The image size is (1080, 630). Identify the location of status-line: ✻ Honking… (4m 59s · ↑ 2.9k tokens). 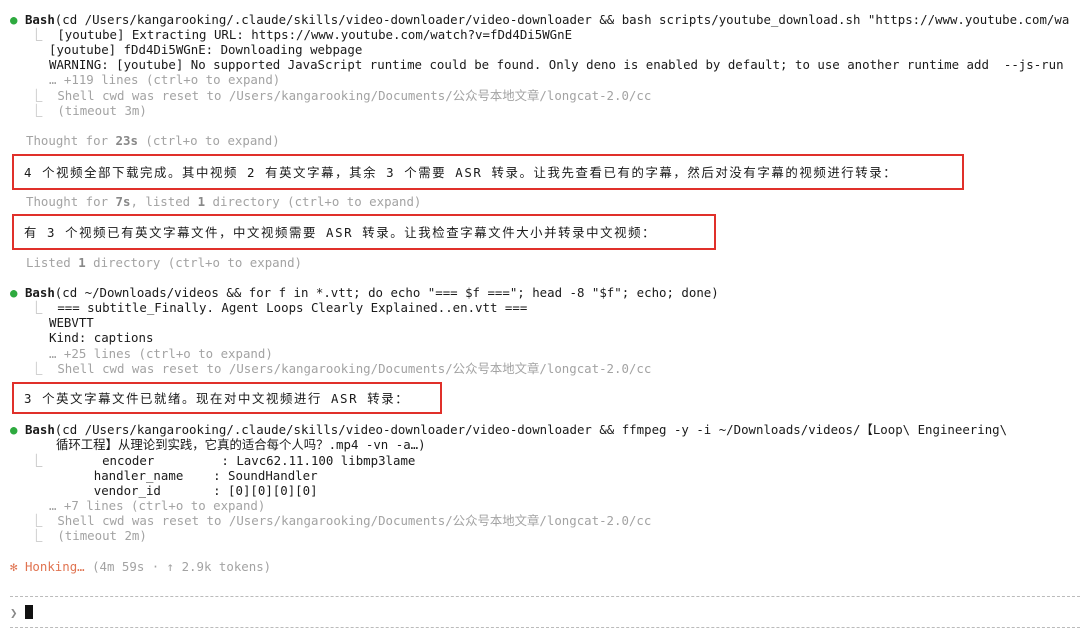
(140, 566).